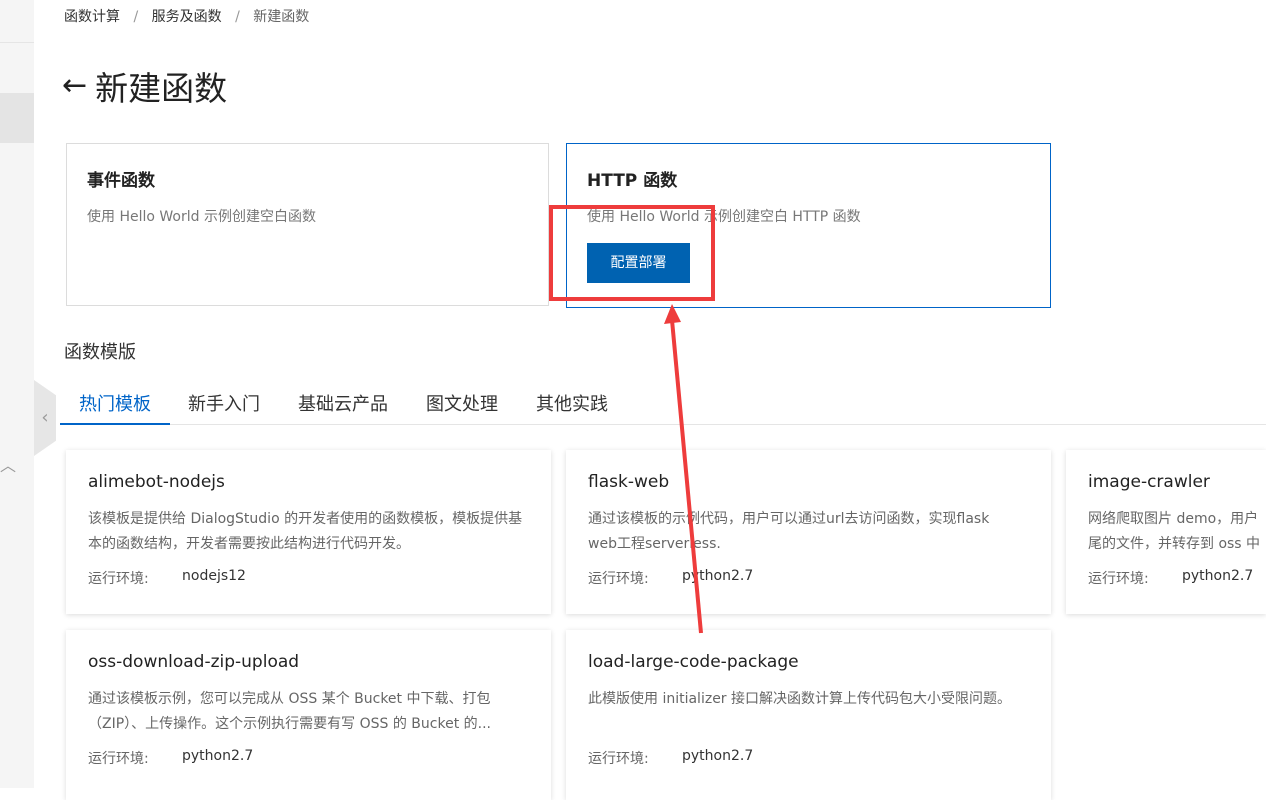 The image size is (1266, 800). What do you see at coordinates (224, 405) in the screenshot?
I see `tab-beginner: 新手入门` at bounding box center [224, 405].